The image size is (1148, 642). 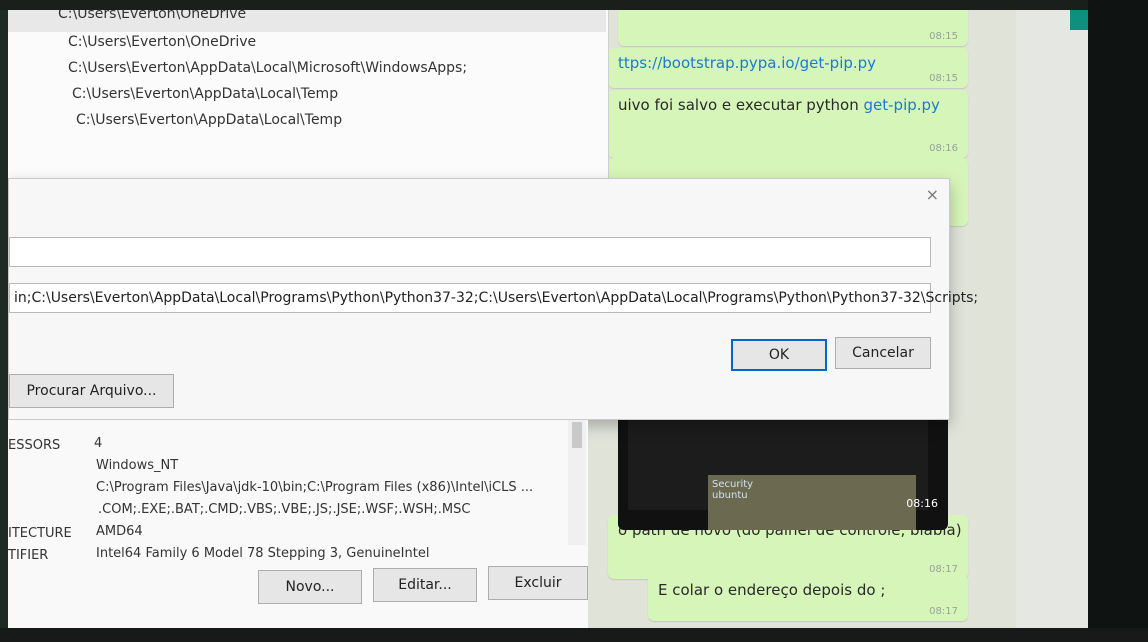 I want to click on delete-button: Excluir, so click(x=538, y=583).